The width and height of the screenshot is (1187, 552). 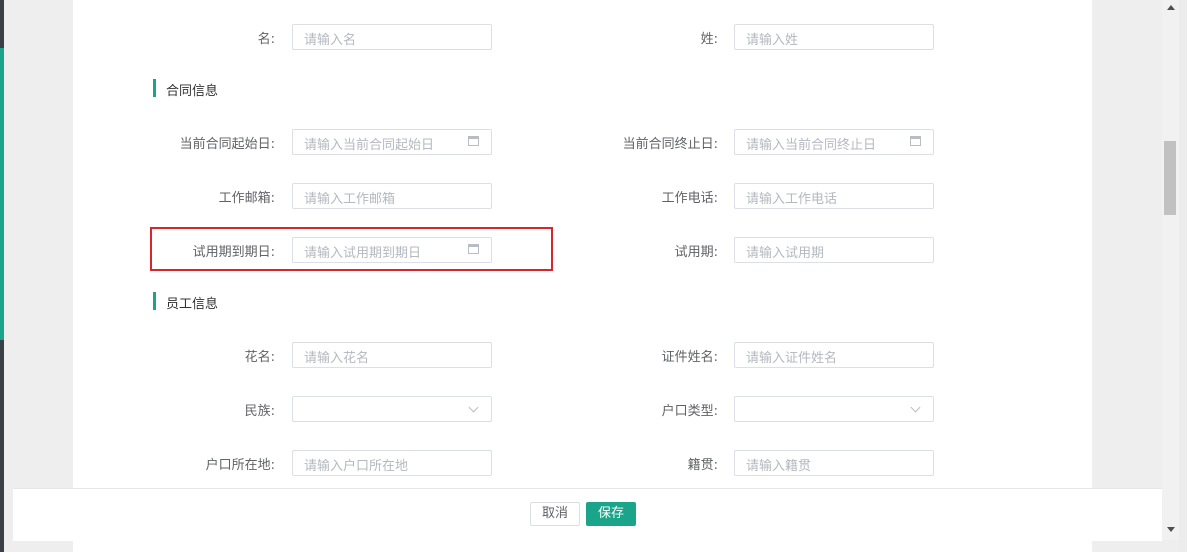 What do you see at coordinates (356, 466) in the screenshot?
I see `hukou-location-placeholder: 请输入户口所在地` at bounding box center [356, 466].